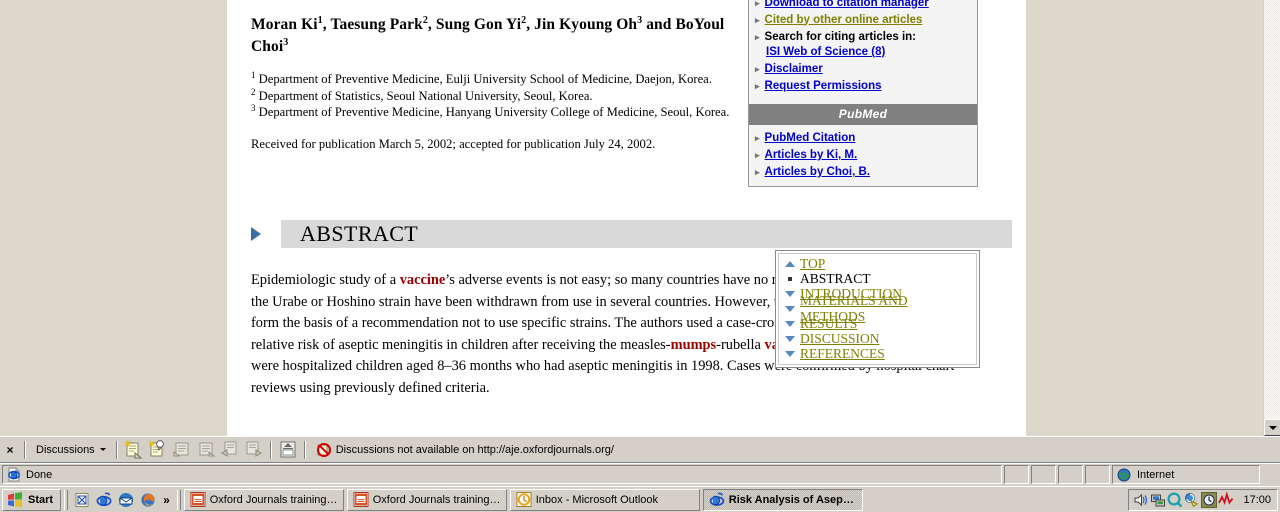 This screenshot has width=1280, height=512. I want to click on sidebar-link-label: Articles by Choi, B., so click(817, 172).